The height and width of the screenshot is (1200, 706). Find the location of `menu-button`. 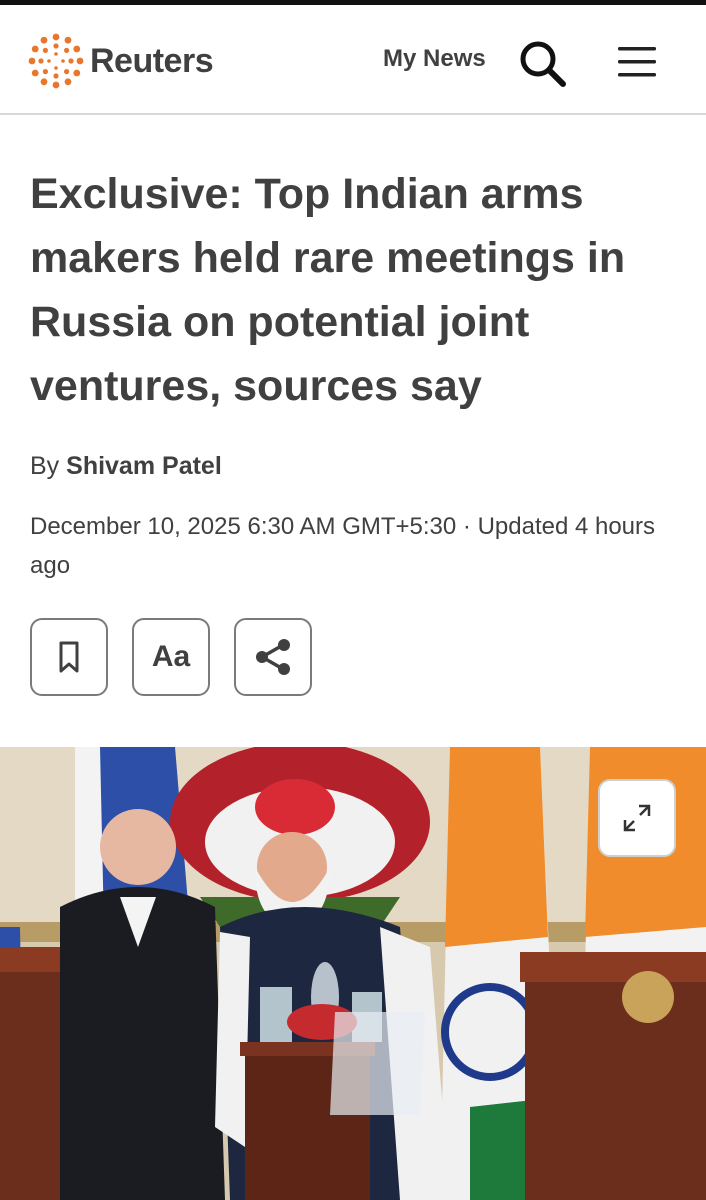

menu-button is located at coordinates (637, 63).